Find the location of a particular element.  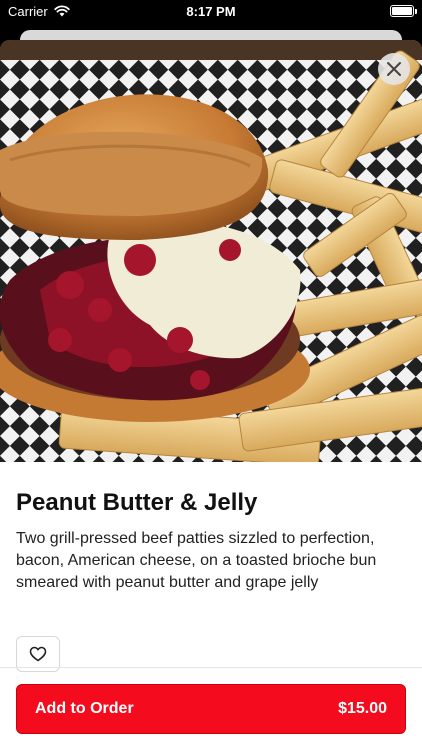

footer-divider is located at coordinates (211, 667).